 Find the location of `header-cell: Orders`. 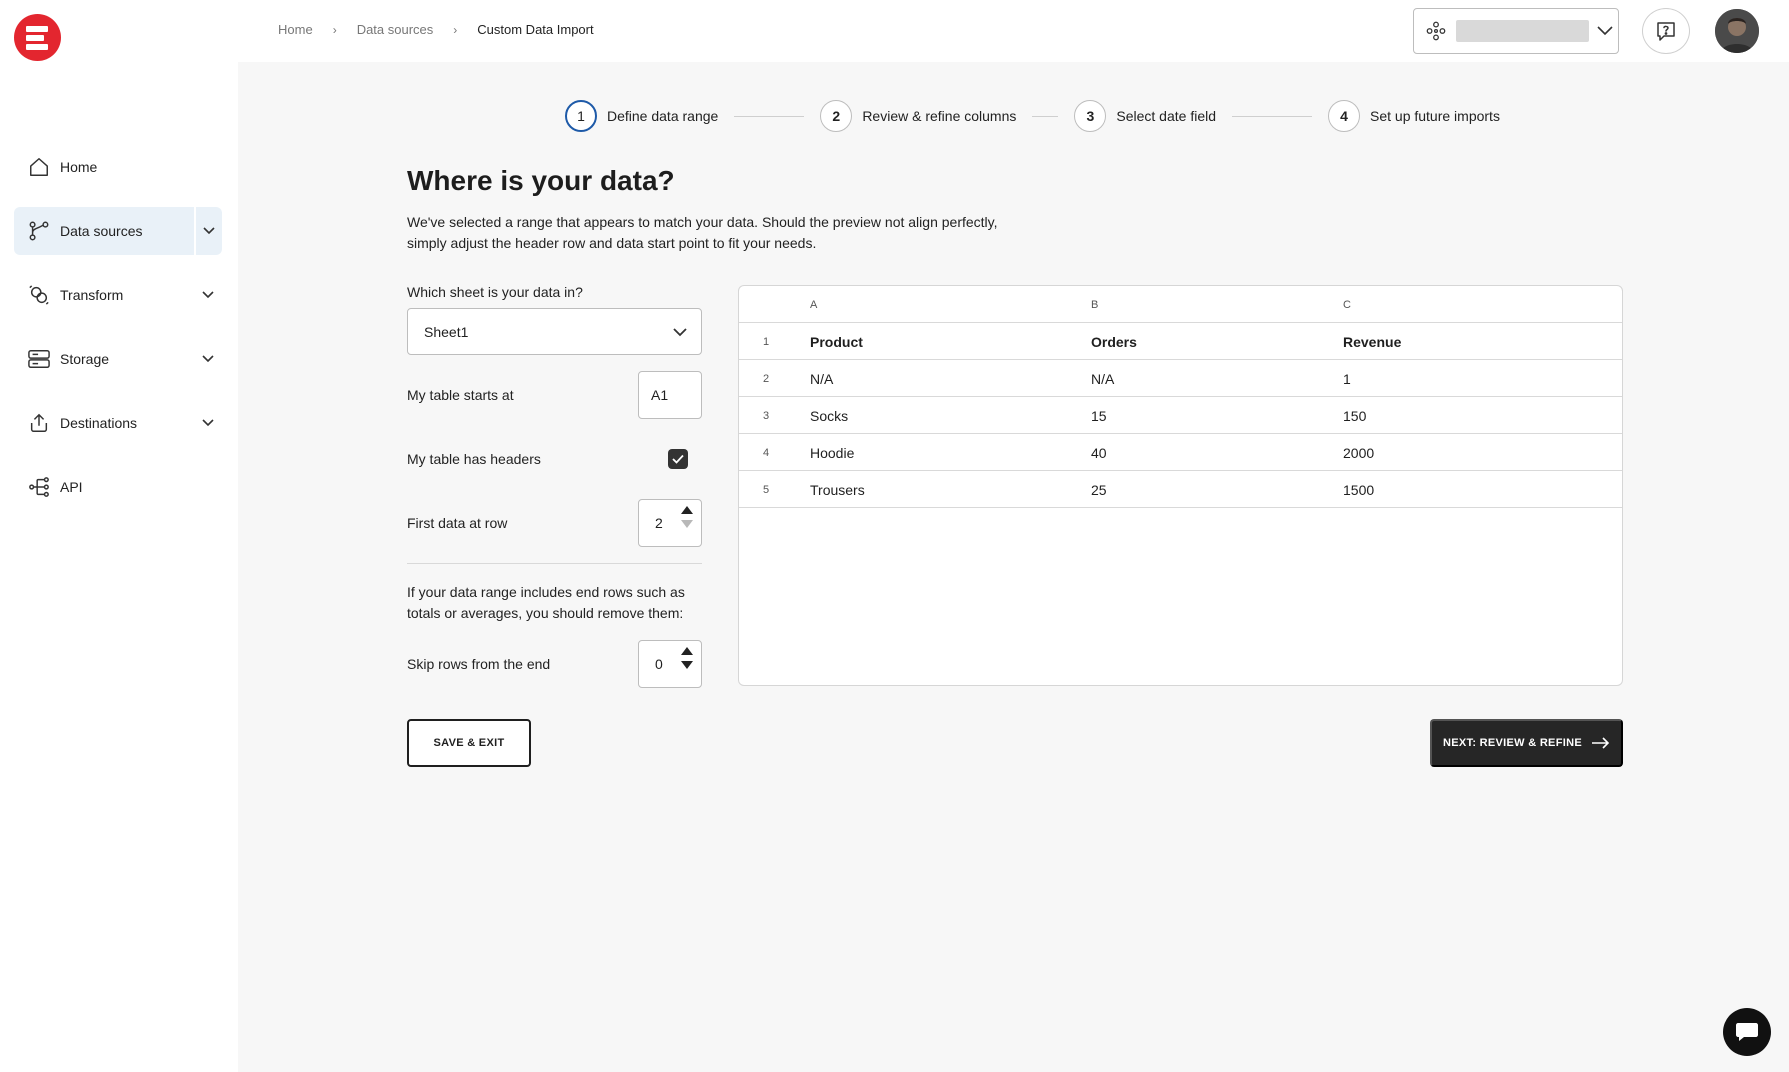

header-cell: Orders is located at coordinates (1114, 341).